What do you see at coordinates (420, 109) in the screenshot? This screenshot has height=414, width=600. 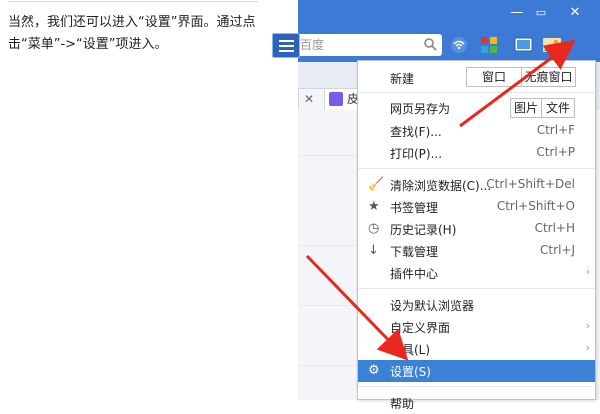 I see `menu-label-save-as: 网页另存为` at bounding box center [420, 109].